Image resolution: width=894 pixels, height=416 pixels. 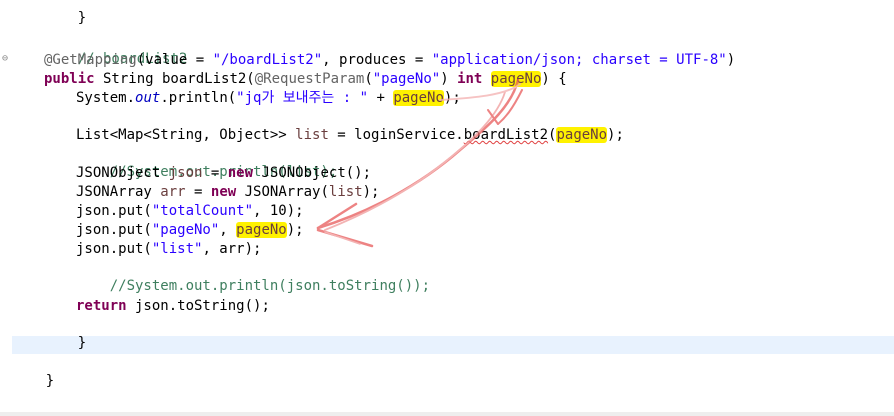 What do you see at coordinates (6, 208) in the screenshot?
I see `editor-gutter: ⊖` at bounding box center [6, 208].